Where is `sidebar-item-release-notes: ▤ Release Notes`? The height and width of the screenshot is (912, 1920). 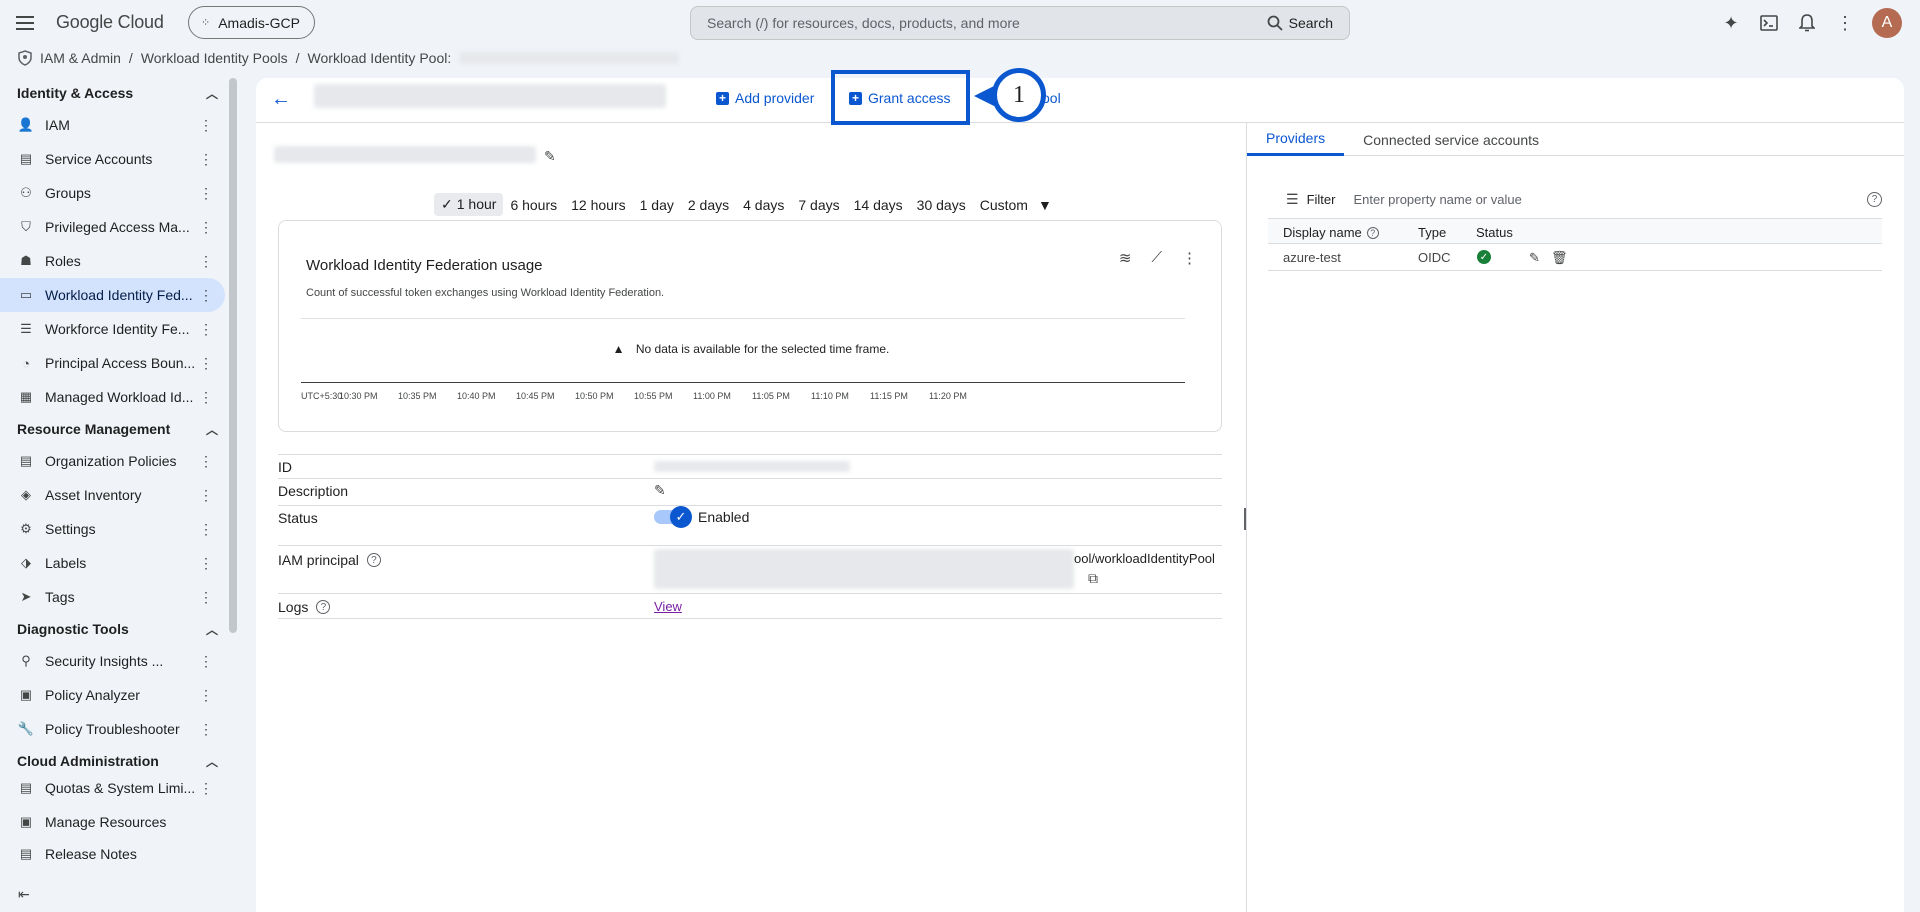
sidebar-item-release-notes: ▤ Release Notes is located at coordinates (112, 854).